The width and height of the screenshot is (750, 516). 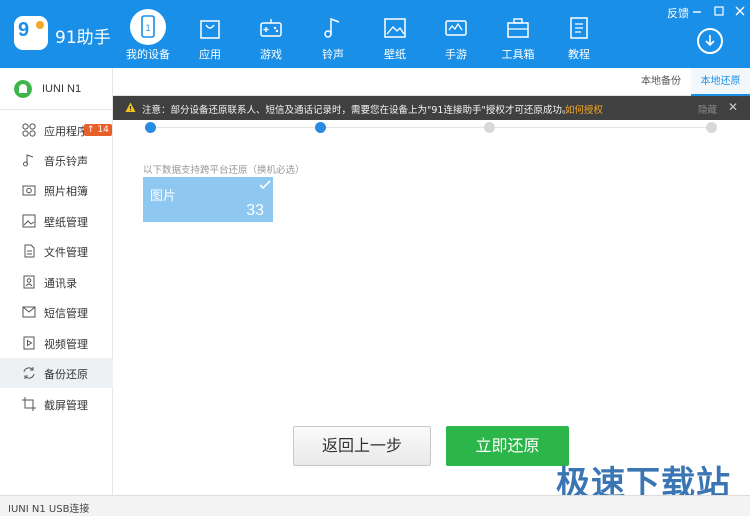 What do you see at coordinates (66, 252) in the screenshot?
I see `sidebar-item-label: 文件管理` at bounding box center [66, 252].